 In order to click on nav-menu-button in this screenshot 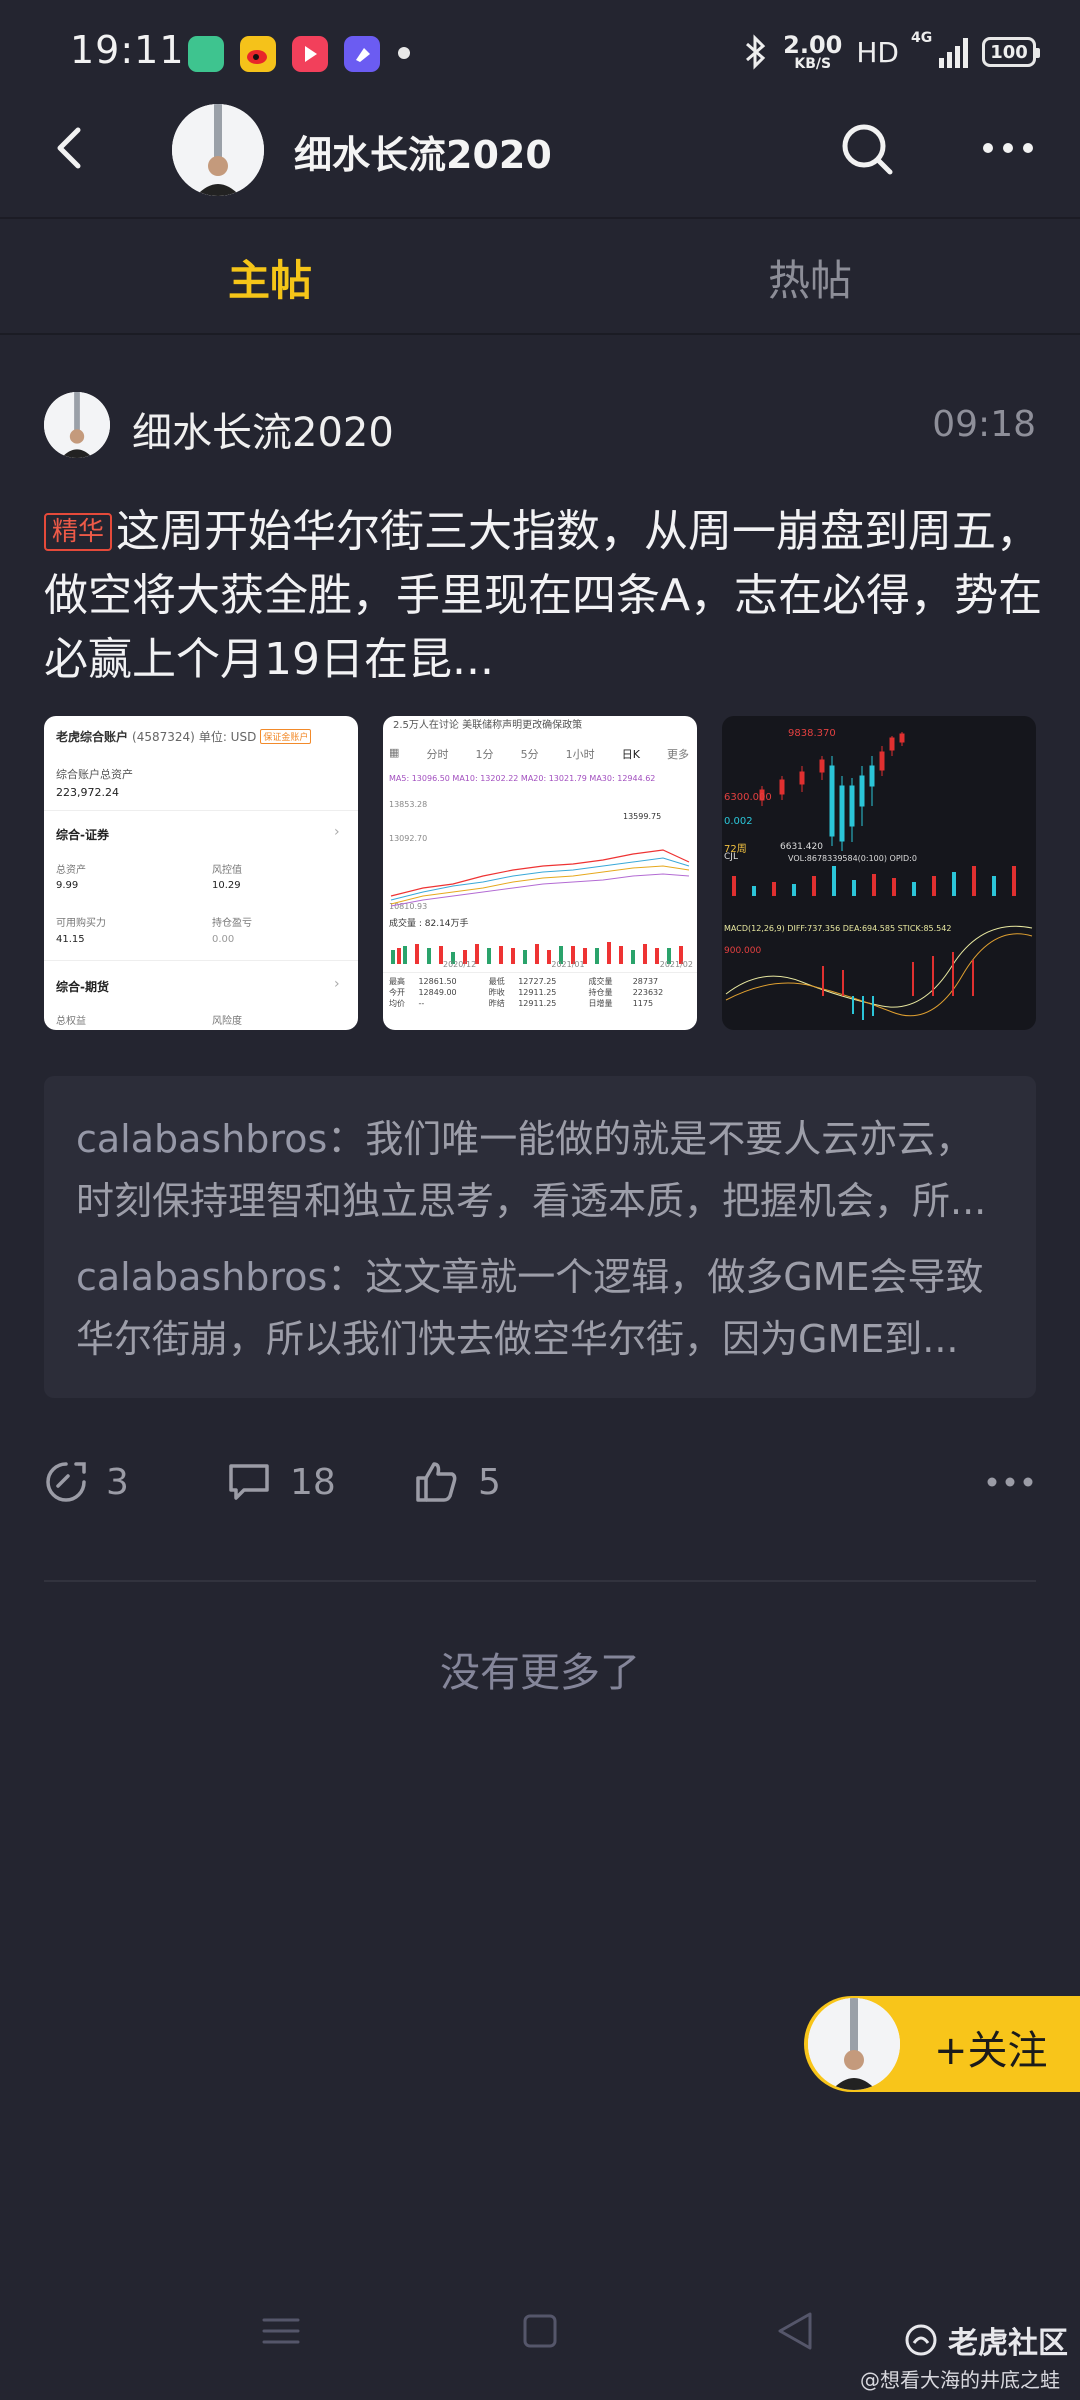, I will do `click(281, 2331)`.